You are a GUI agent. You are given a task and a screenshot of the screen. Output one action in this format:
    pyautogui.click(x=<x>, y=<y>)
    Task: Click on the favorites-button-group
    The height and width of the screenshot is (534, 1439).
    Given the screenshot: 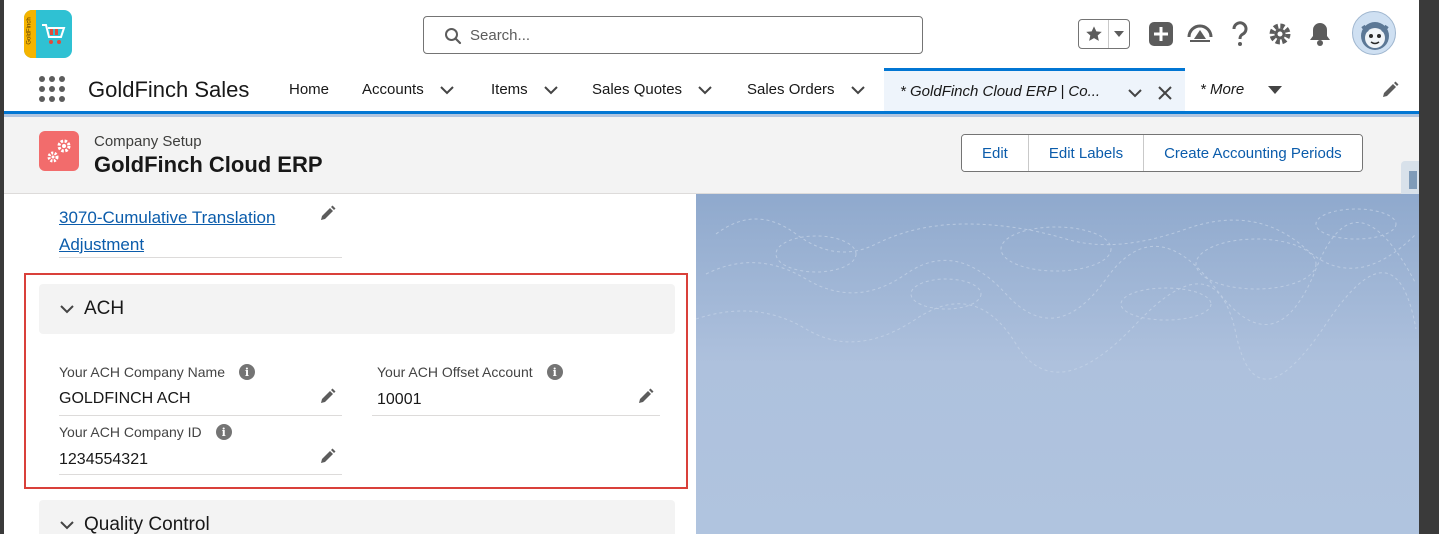 What is the action you would take?
    pyautogui.click(x=1104, y=34)
    